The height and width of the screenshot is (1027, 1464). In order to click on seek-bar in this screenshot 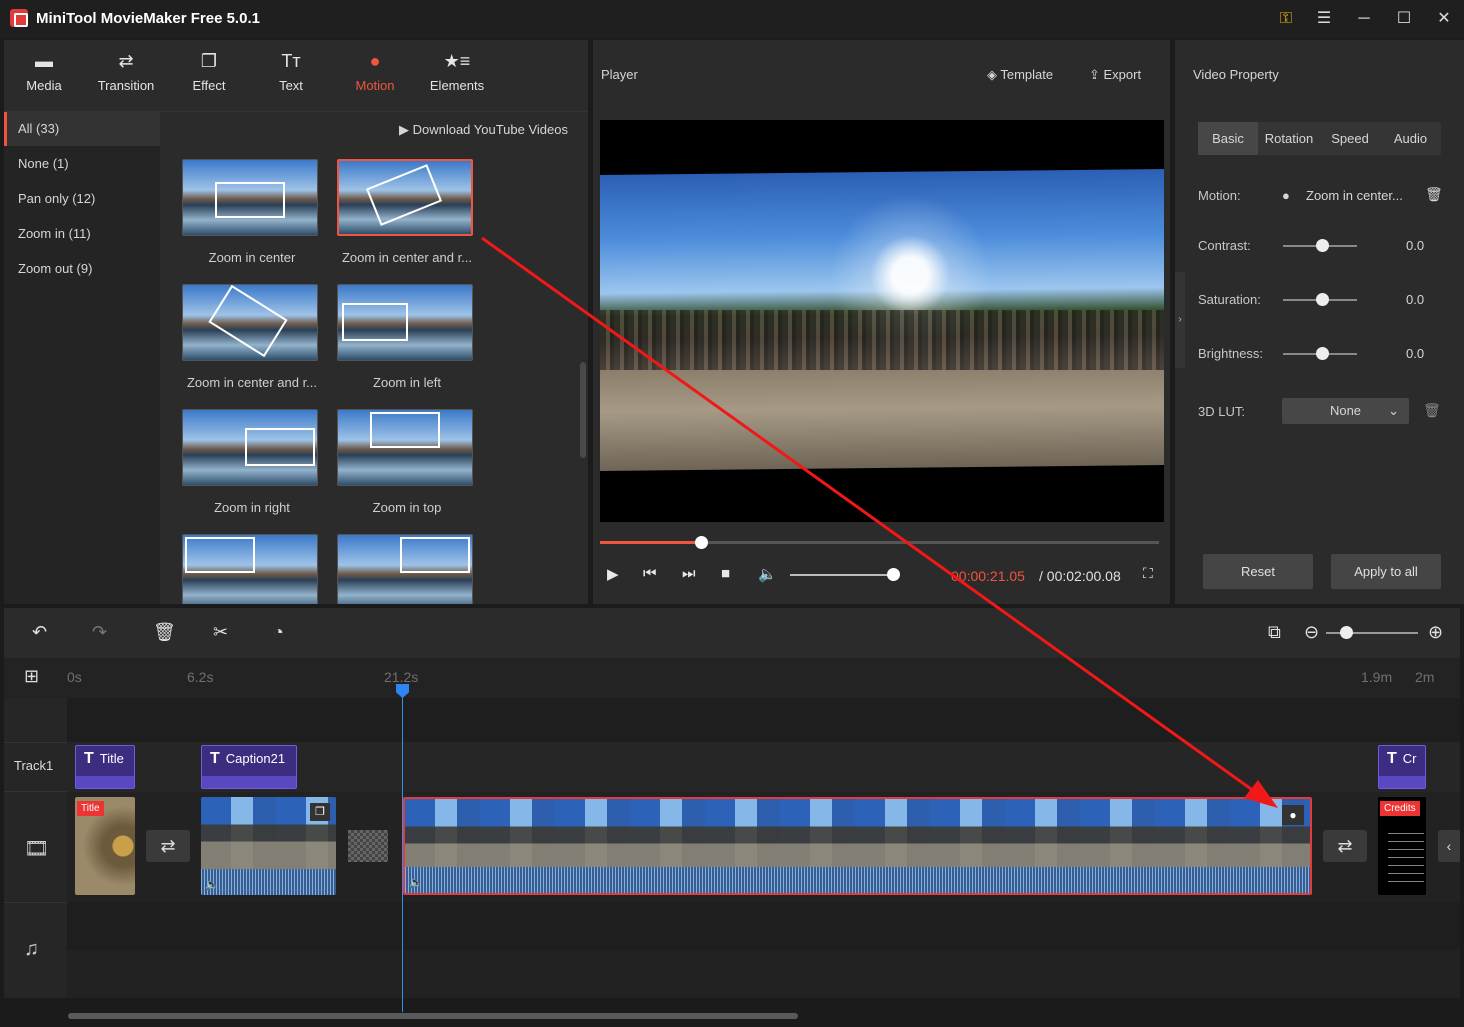, I will do `click(879, 542)`.